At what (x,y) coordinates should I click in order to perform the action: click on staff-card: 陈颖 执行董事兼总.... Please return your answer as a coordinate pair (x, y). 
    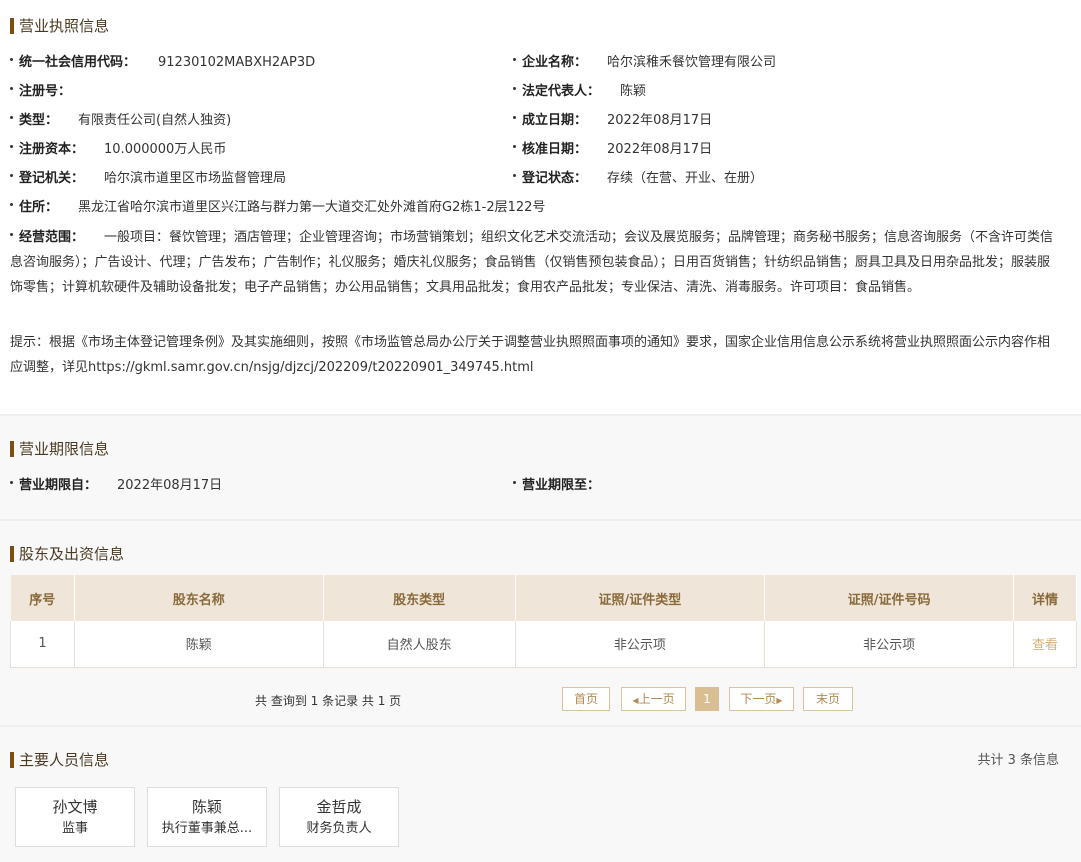
    Looking at the image, I should click on (207, 817).